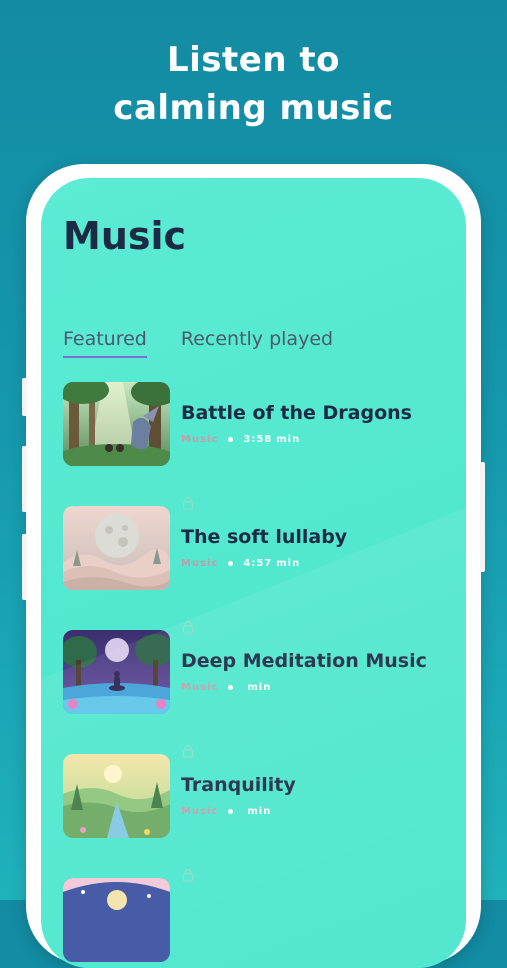  Describe the element at coordinates (240, 439) in the screenshot. I see `track-meta: Music 3:58 min` at that location.